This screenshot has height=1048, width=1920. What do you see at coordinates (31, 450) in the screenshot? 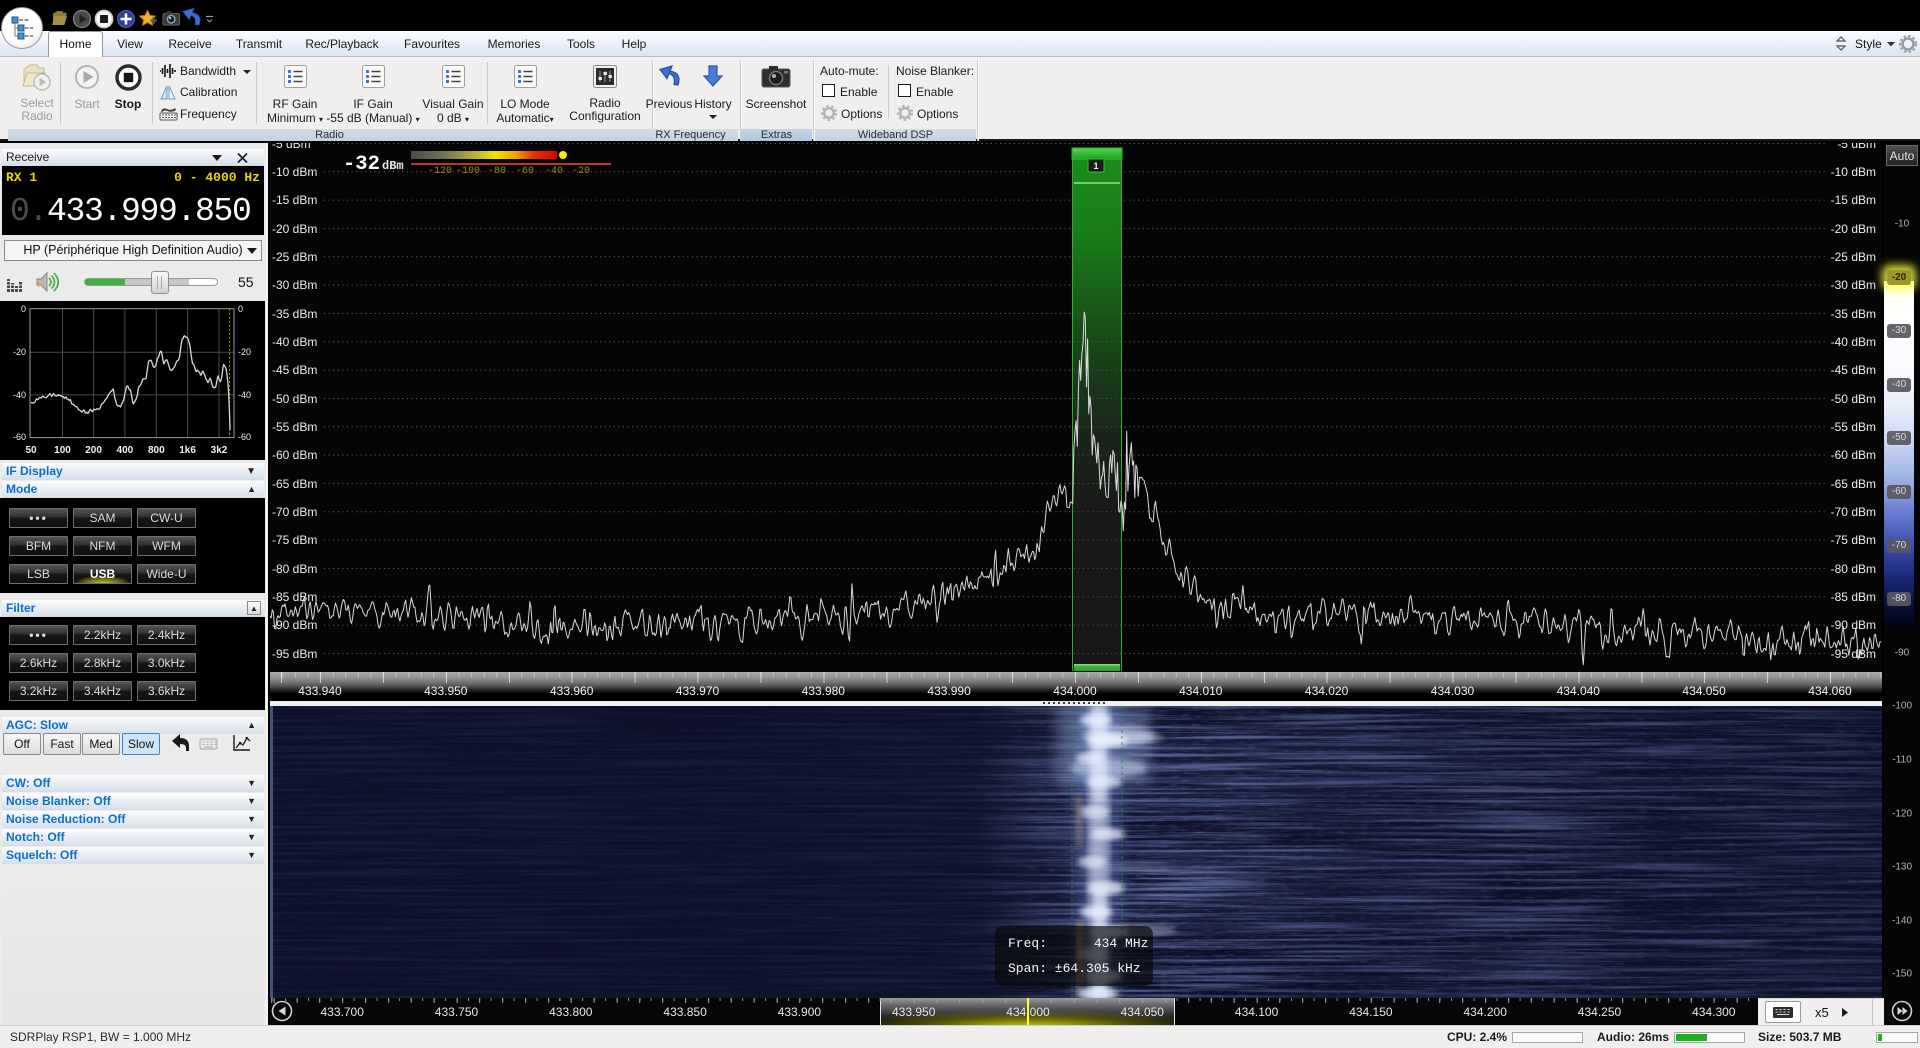
I see `svg-text: 50` at bounding box center [31, 450].